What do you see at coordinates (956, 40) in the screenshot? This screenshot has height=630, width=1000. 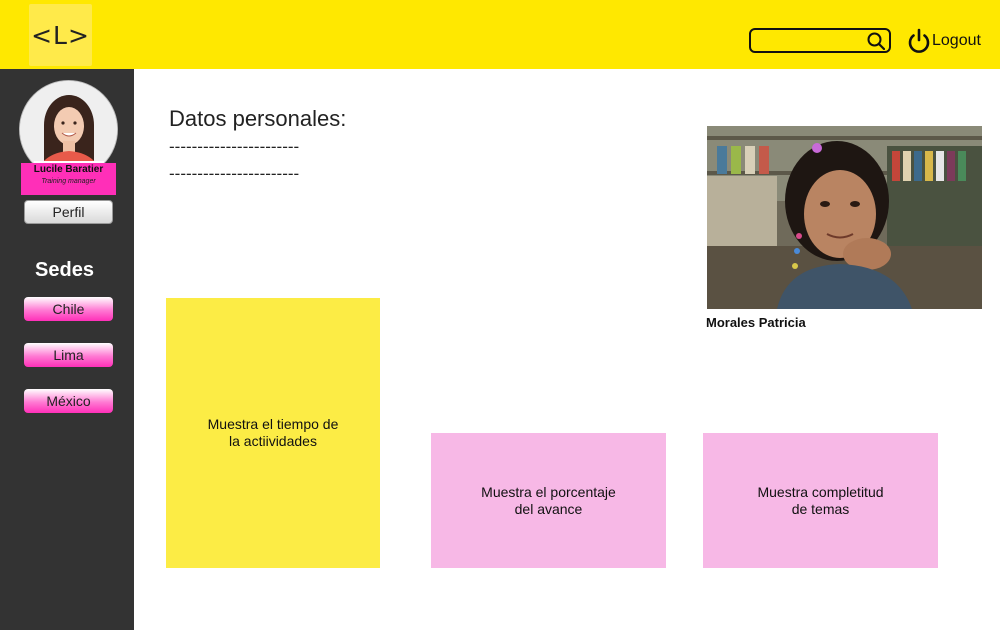 I see `logout-label: Logout` at bounding box center [956, 40].